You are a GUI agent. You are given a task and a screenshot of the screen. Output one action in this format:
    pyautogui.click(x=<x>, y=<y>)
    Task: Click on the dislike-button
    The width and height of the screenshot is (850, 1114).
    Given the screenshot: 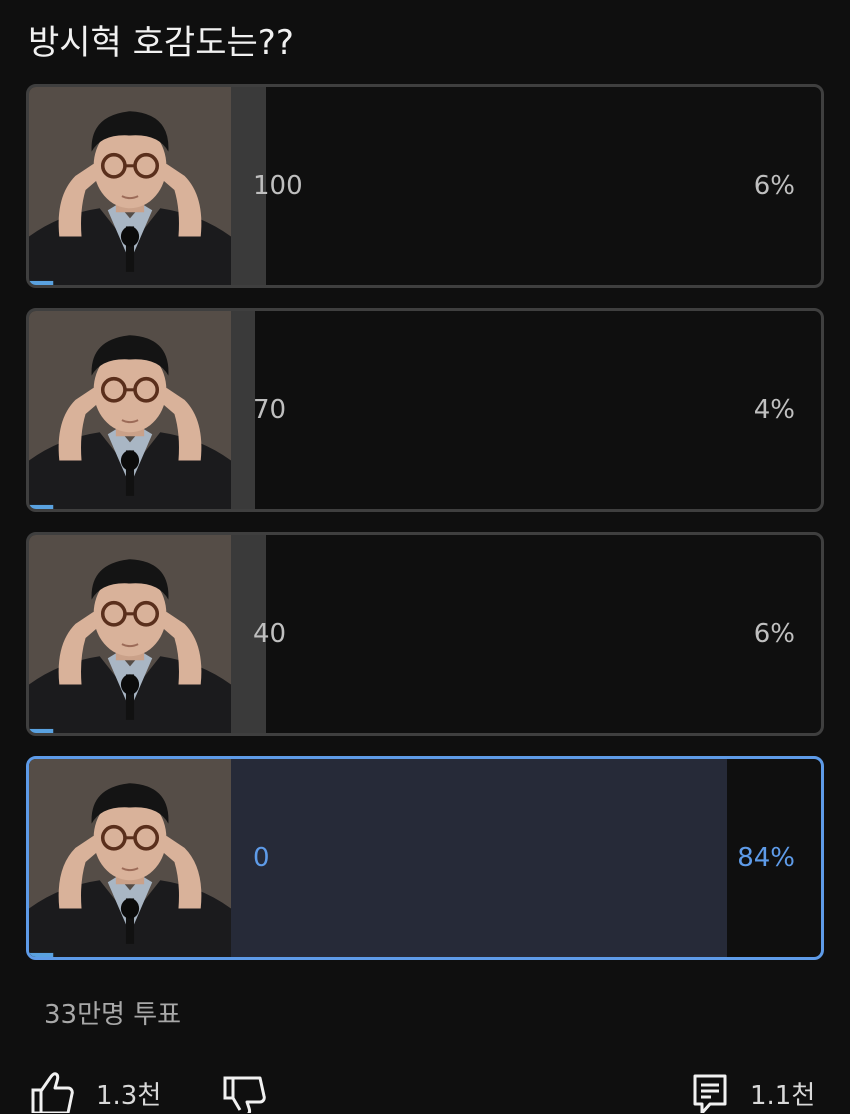 What is the action you would take?
    pyautogui.click(x=244, y=1091)
    